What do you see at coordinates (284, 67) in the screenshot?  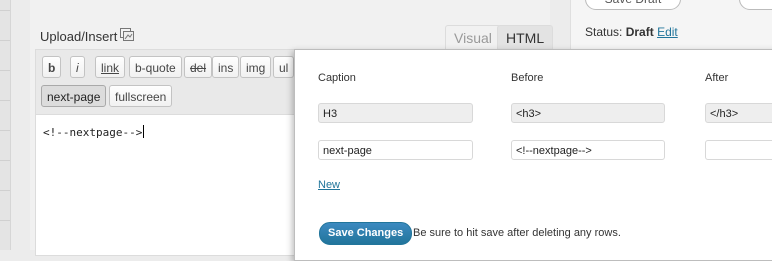 I see `ul-button: ul` at bounding box center [284, 67].